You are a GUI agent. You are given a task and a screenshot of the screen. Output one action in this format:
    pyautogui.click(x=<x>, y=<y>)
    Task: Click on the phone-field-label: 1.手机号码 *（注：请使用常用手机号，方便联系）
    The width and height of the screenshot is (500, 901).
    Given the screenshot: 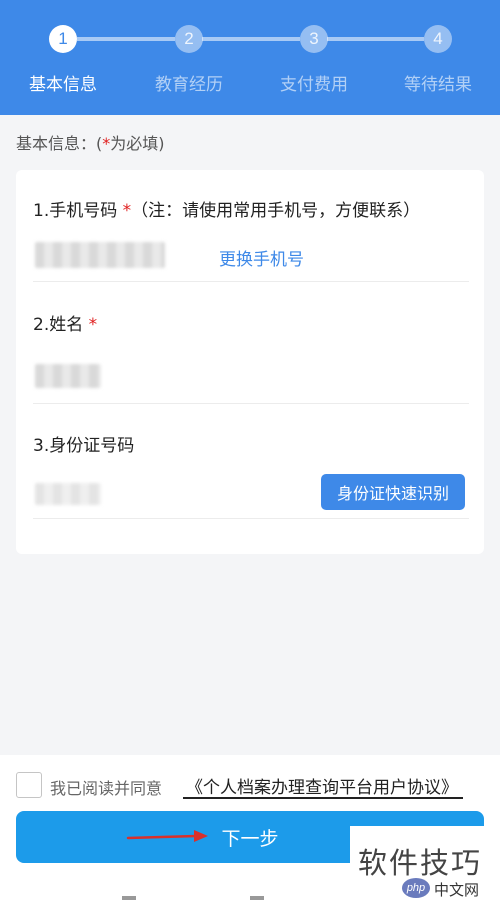 What is the action you would take?
    pyautogui.click(x=226, y=208)
    